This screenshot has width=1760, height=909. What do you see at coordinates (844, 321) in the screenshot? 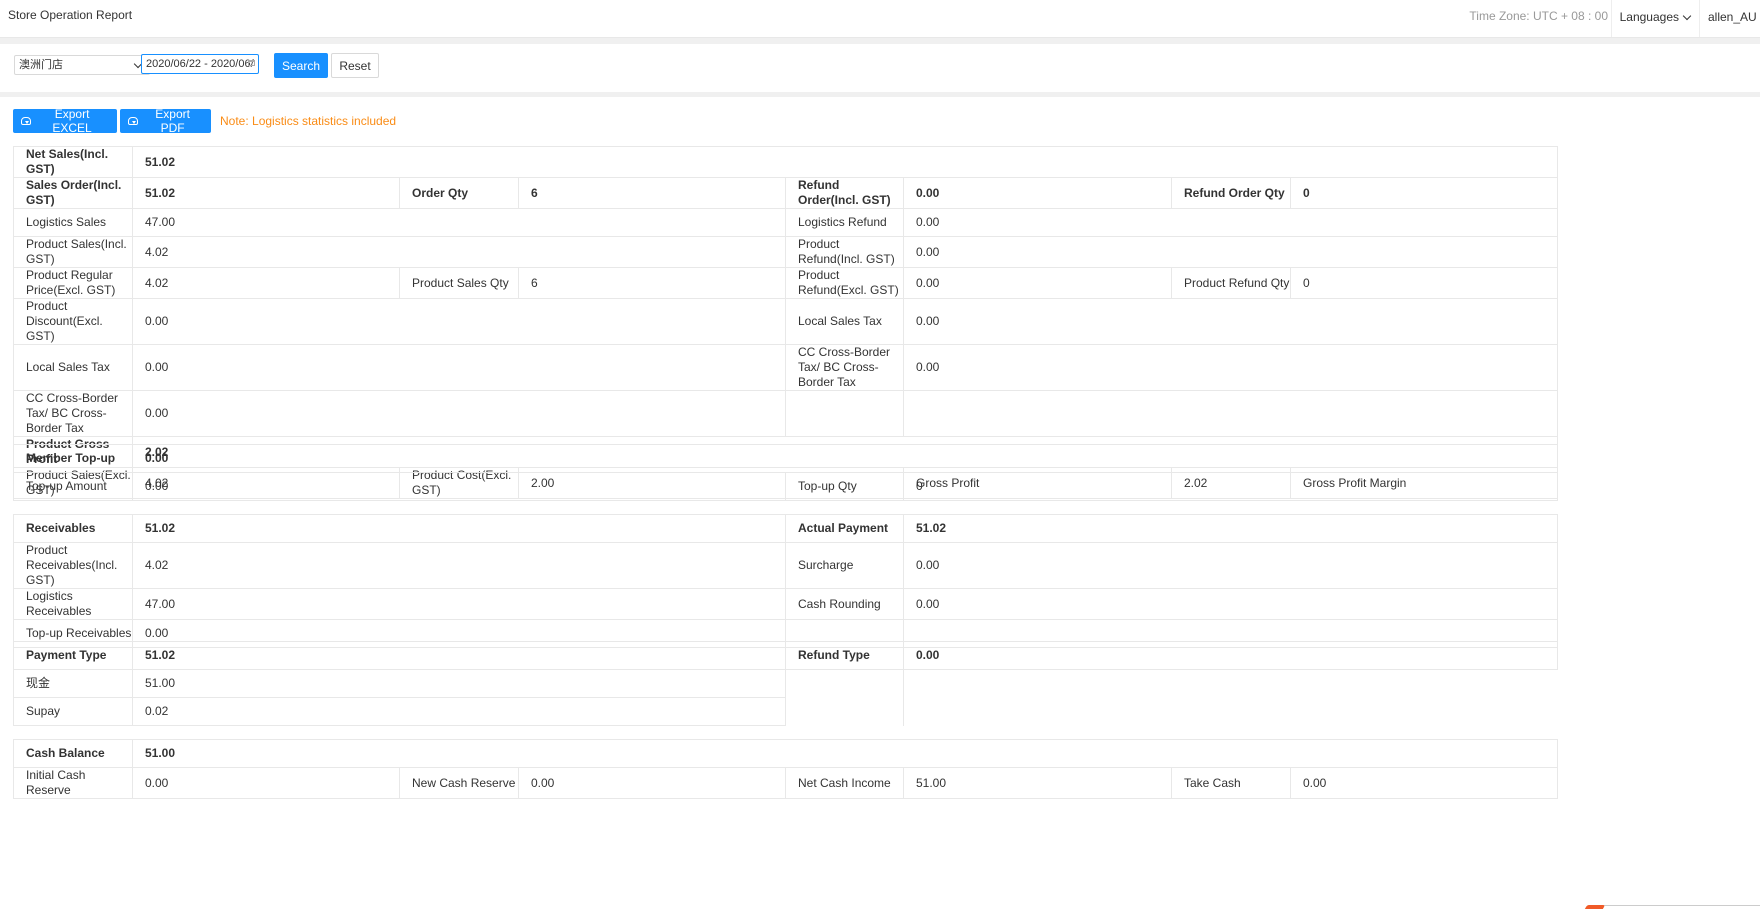
I see `local-sales-tax-refund-label: Local Sales Tax` at bounding box center [844, 321].